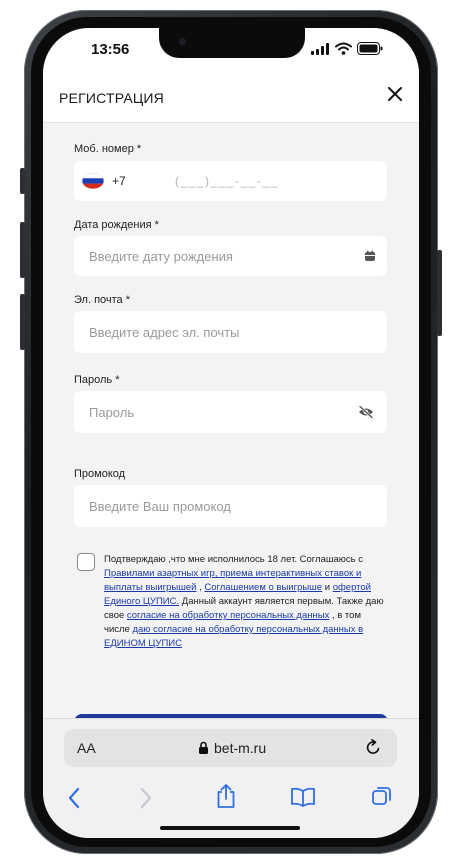 The image size is (466, 860). I want to click on consent-checkbox, so click(86, 562).